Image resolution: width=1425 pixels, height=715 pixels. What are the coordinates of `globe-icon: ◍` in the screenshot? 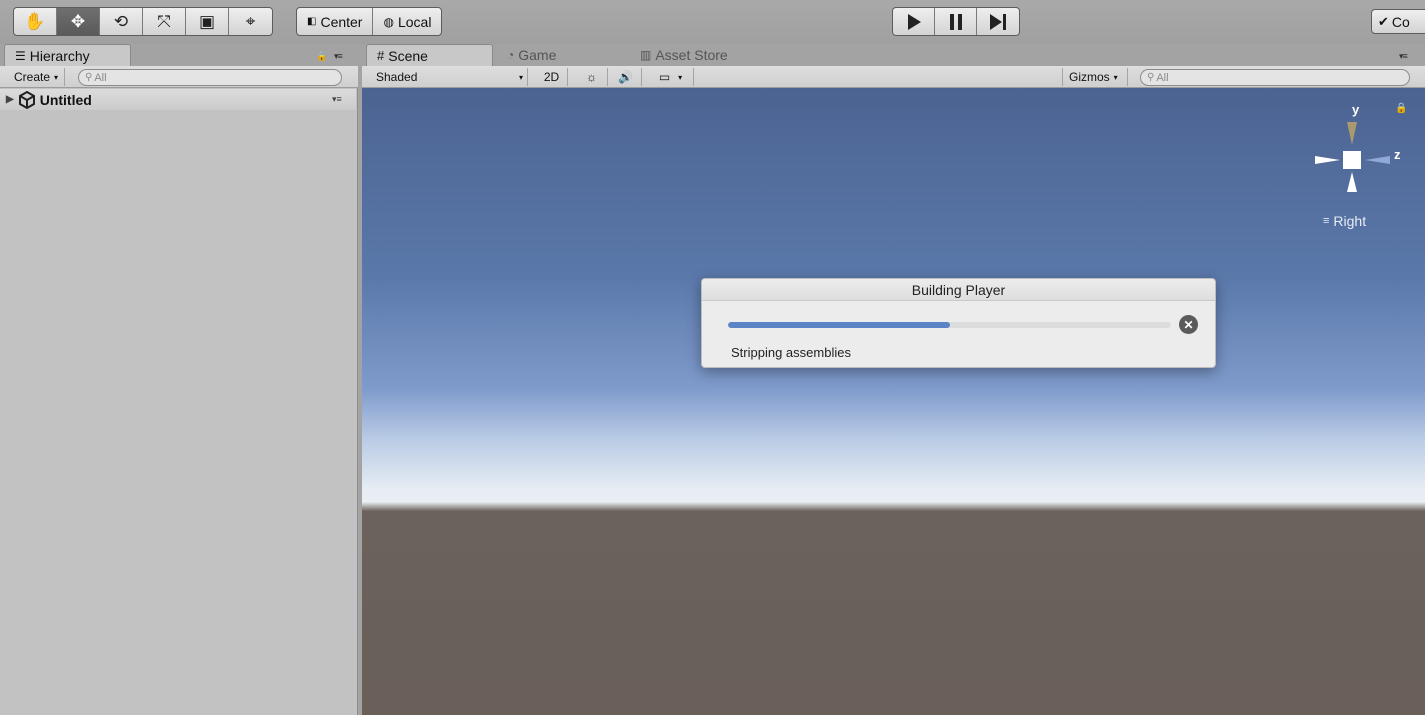 It's located at (388, 21).